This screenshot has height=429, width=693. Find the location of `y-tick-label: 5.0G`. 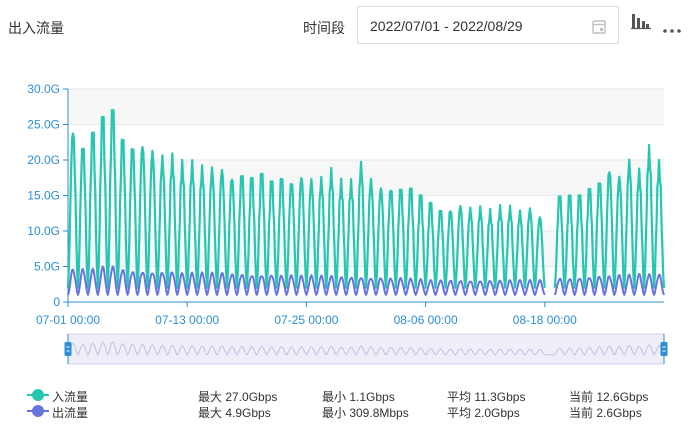

y-tick-label: 5.0G is located at coordinates (47, 267).